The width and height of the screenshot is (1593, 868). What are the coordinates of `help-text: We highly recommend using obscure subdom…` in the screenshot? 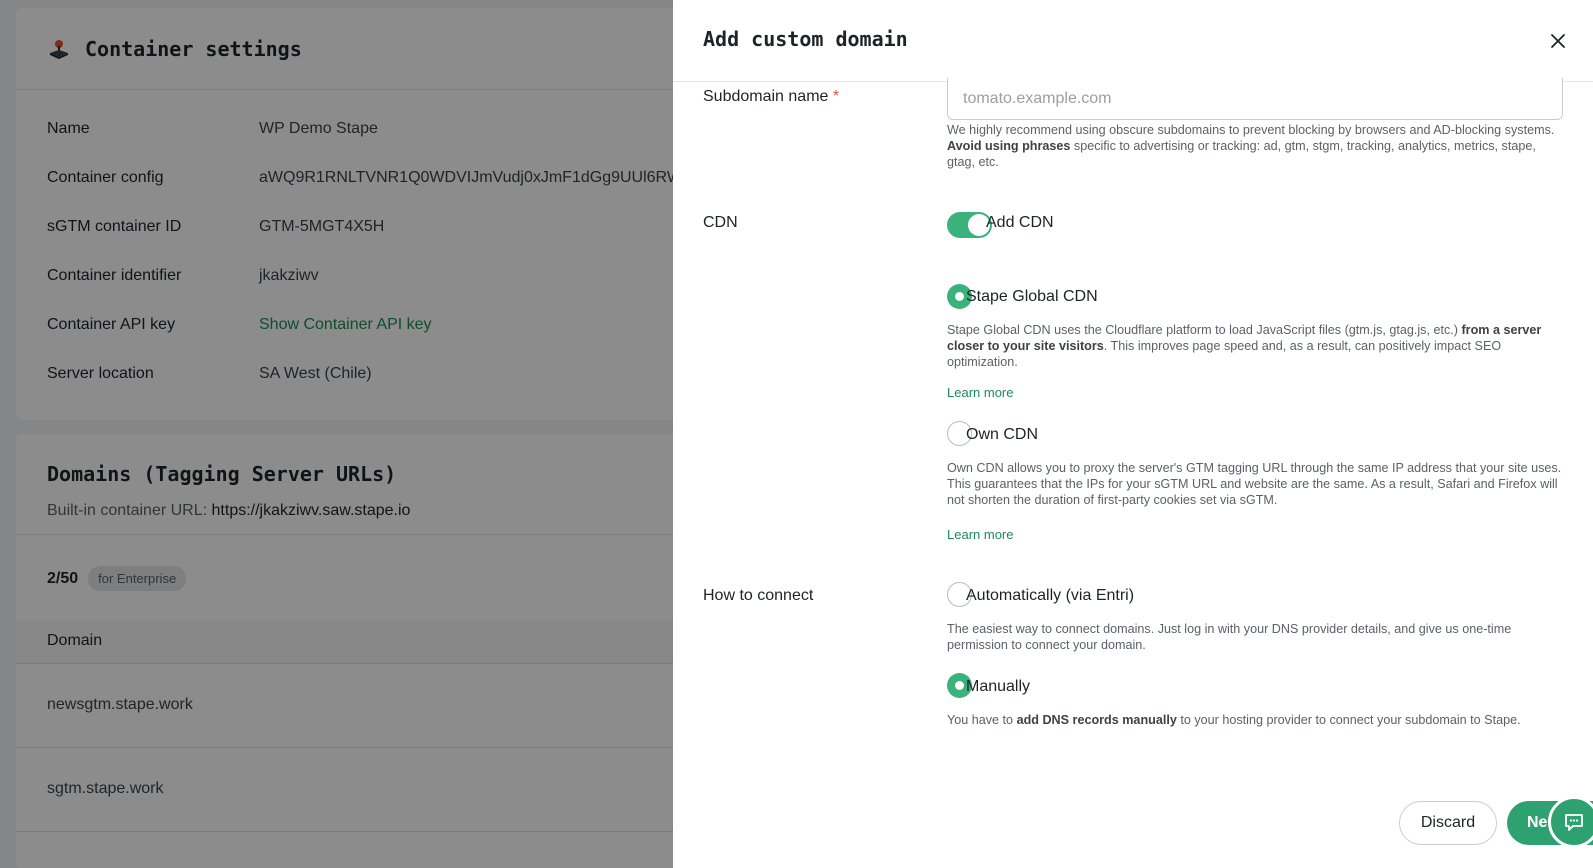 It's located at (1251, 130).